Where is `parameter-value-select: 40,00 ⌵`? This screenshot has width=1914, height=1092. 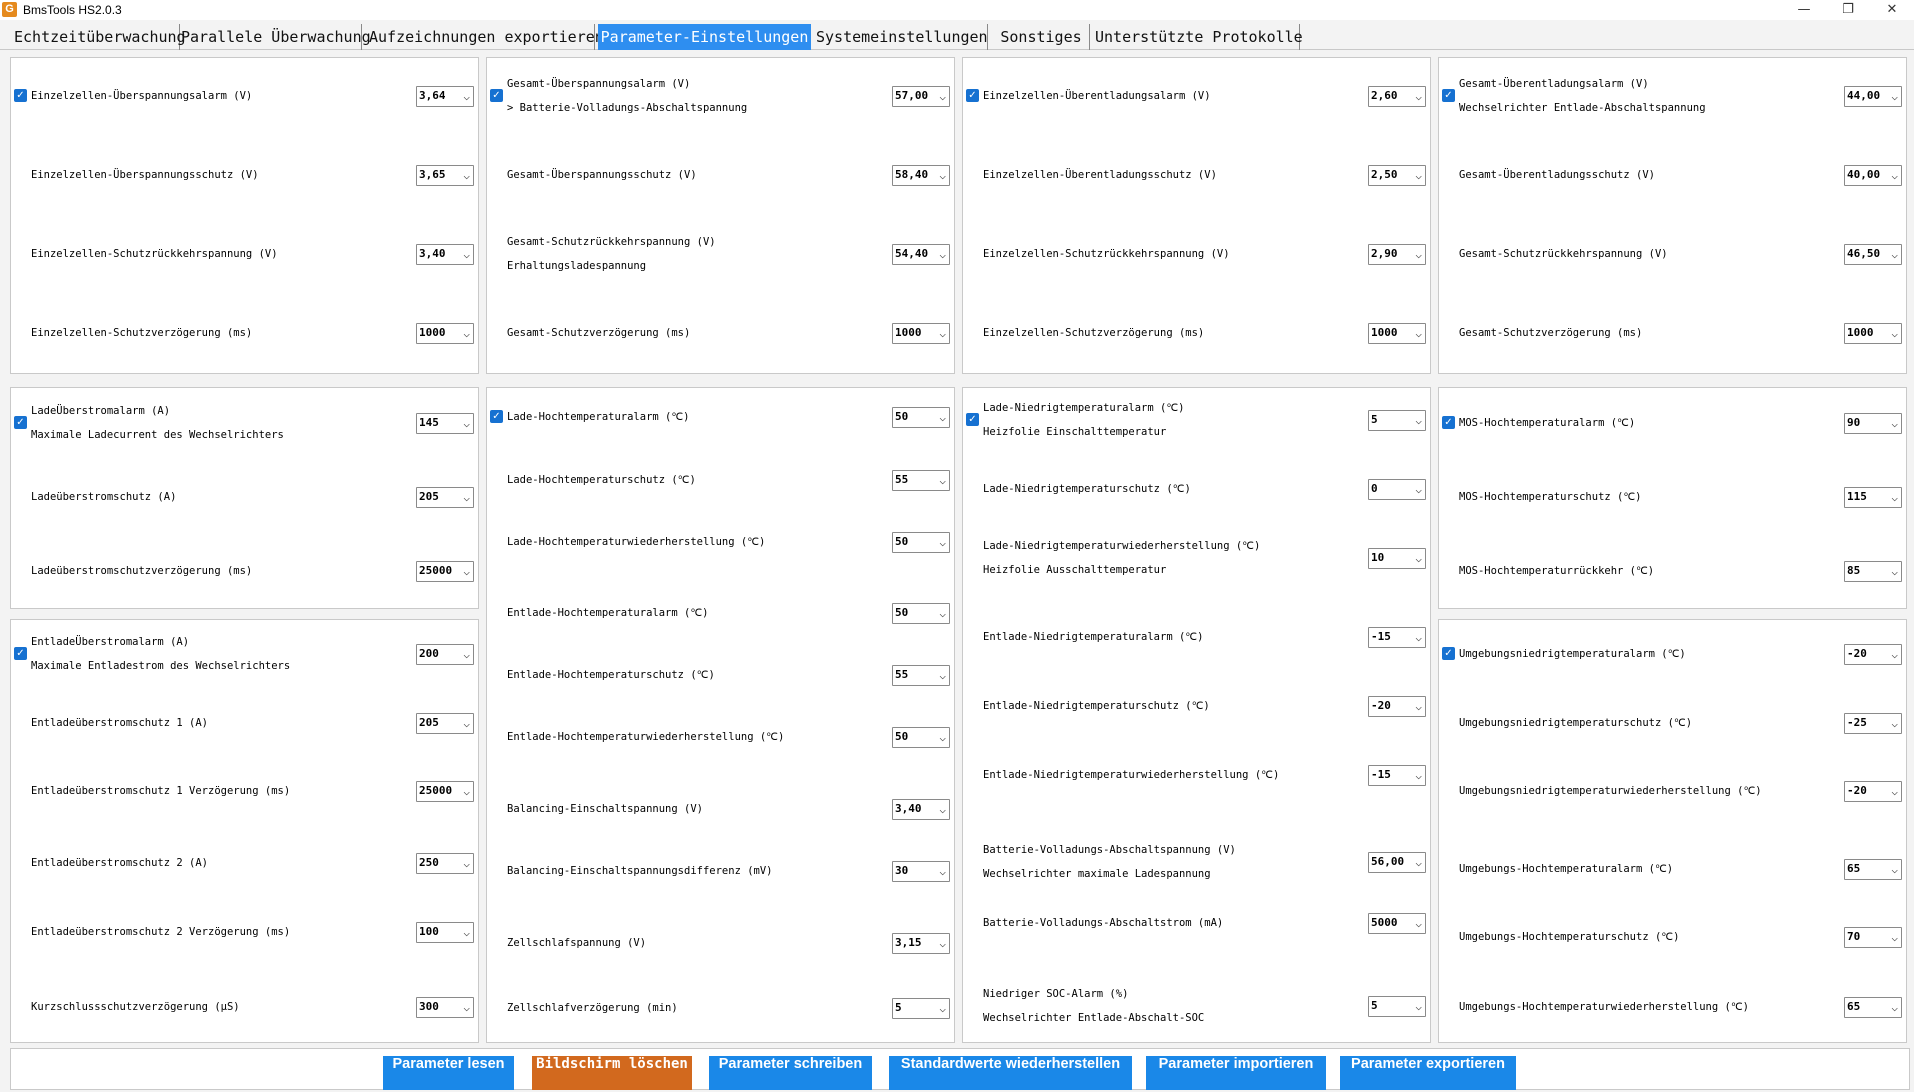
parameter-value-select: 40,00 ⌵ is located at coordinates (1873, 175).